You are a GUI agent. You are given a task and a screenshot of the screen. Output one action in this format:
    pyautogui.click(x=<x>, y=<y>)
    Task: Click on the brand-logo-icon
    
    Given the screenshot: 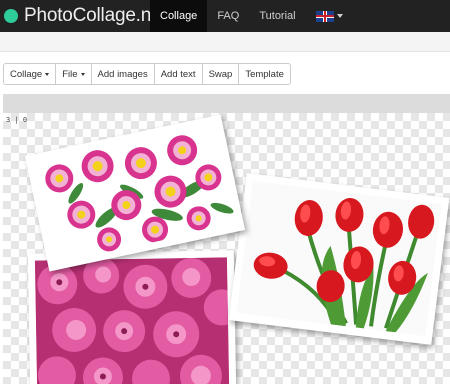 What is the action you would take?
    pyautogui.click(x=11, y=16)
    